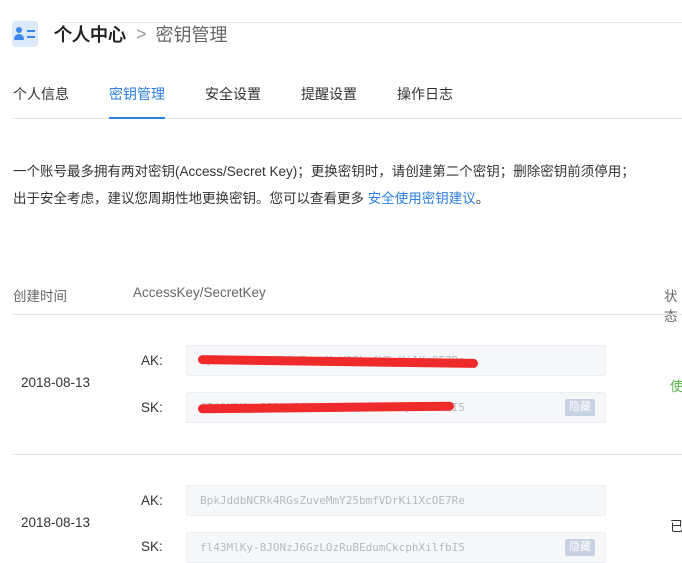 The image size is (682, 563). I want to click on status-badge: 已, so click(676, 526).